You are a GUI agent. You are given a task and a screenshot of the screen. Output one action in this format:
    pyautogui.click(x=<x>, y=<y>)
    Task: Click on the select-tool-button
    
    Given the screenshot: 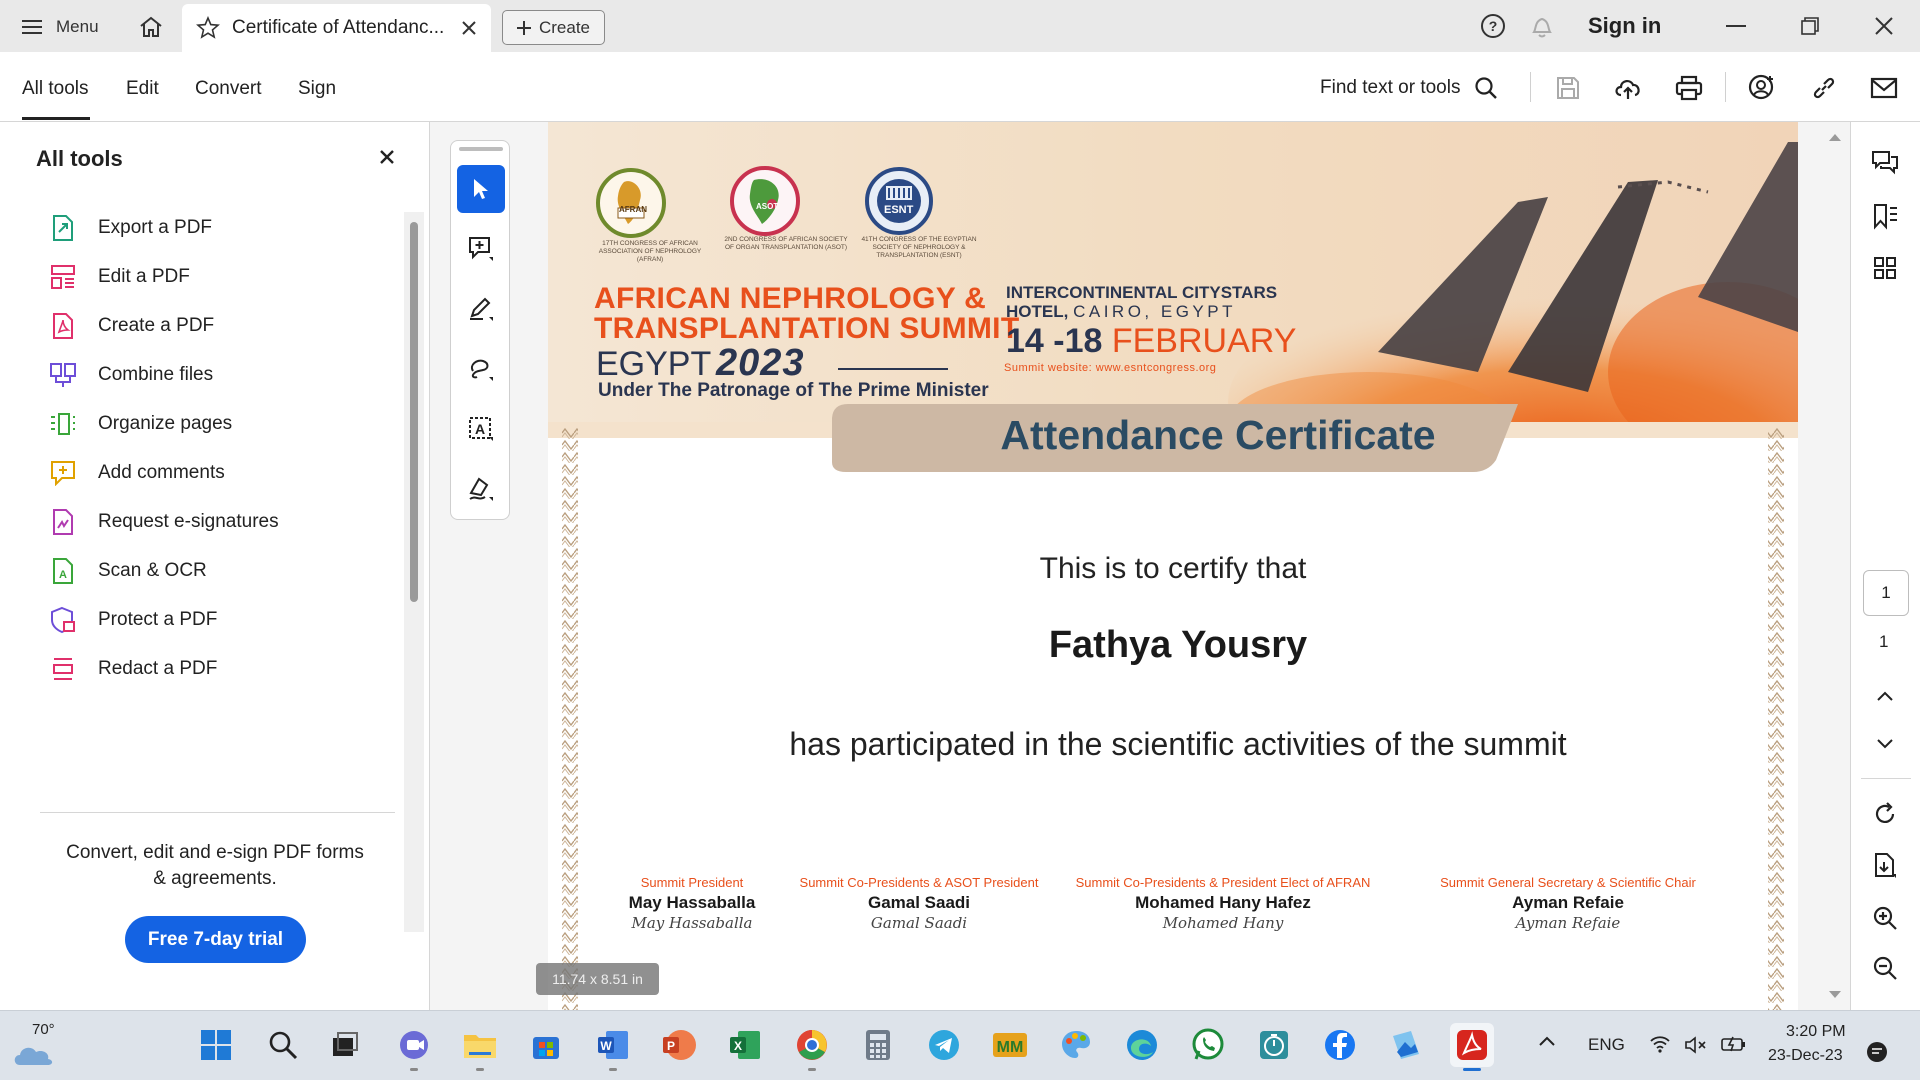 What is the action you would take?
    pyautogui.click(x=481, y=189)
    